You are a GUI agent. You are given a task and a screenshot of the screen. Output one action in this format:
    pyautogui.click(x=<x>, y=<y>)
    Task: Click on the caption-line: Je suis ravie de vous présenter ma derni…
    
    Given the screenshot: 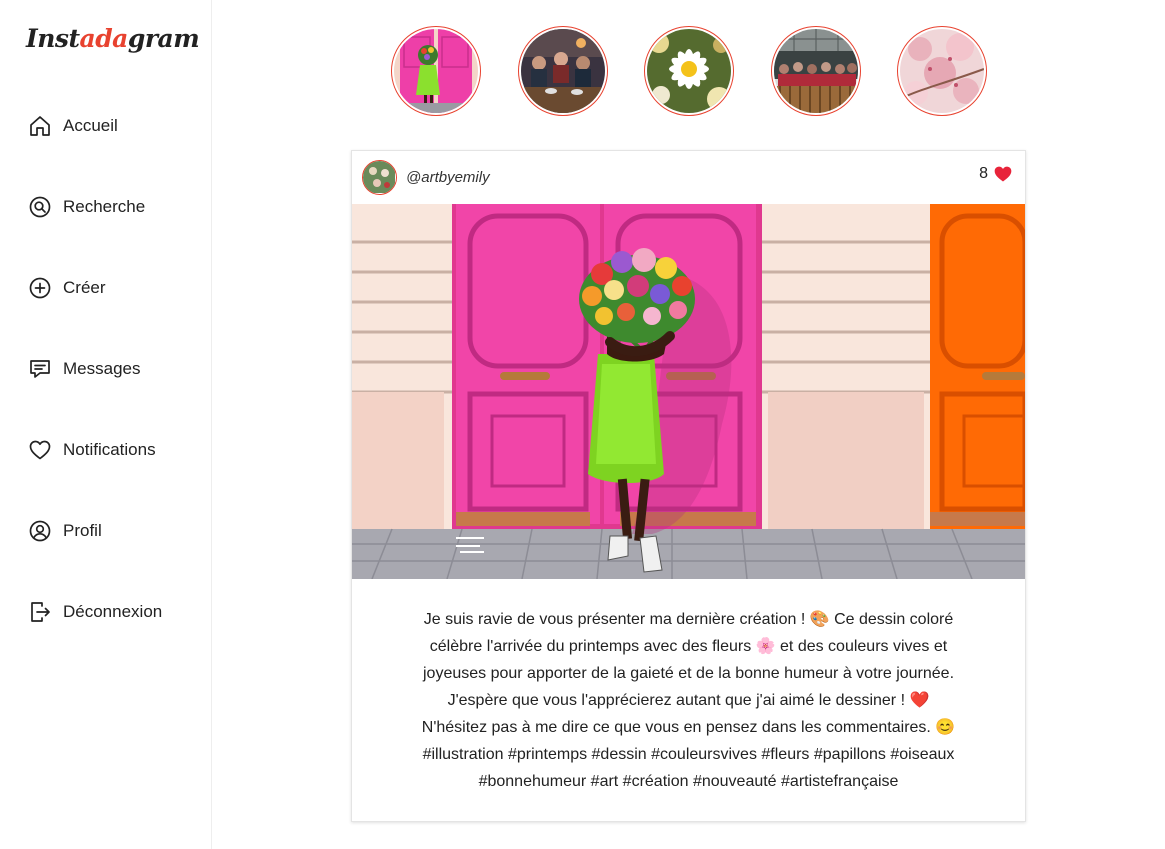 What is the action you would take?
    pyautogui.click(x=688, y=619)
    